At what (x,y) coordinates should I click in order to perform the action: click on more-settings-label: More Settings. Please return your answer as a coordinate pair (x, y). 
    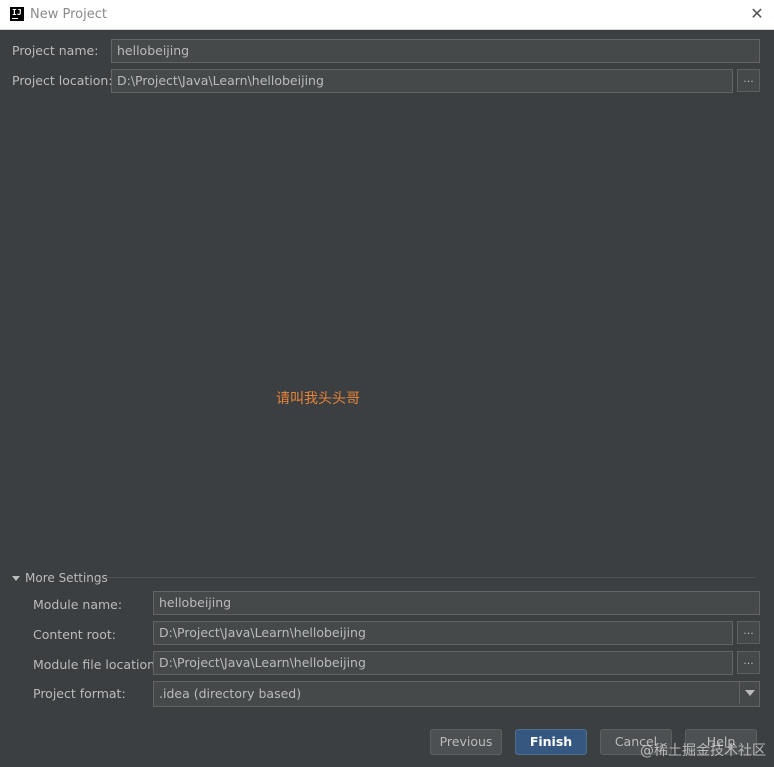
    Looking at the image, I should click on (66, 578).